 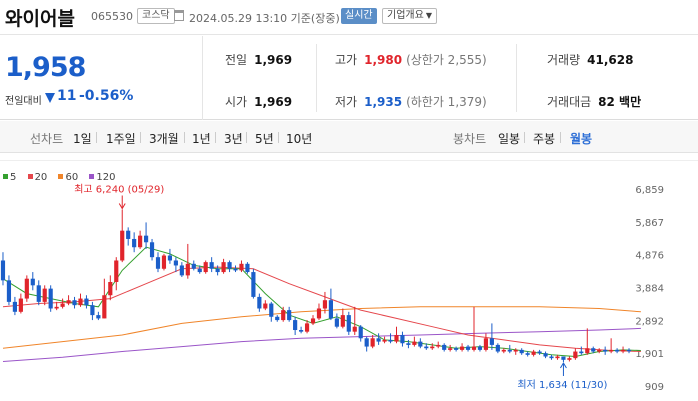 I want to click on change-value: 11, so click(x=67, y=96).